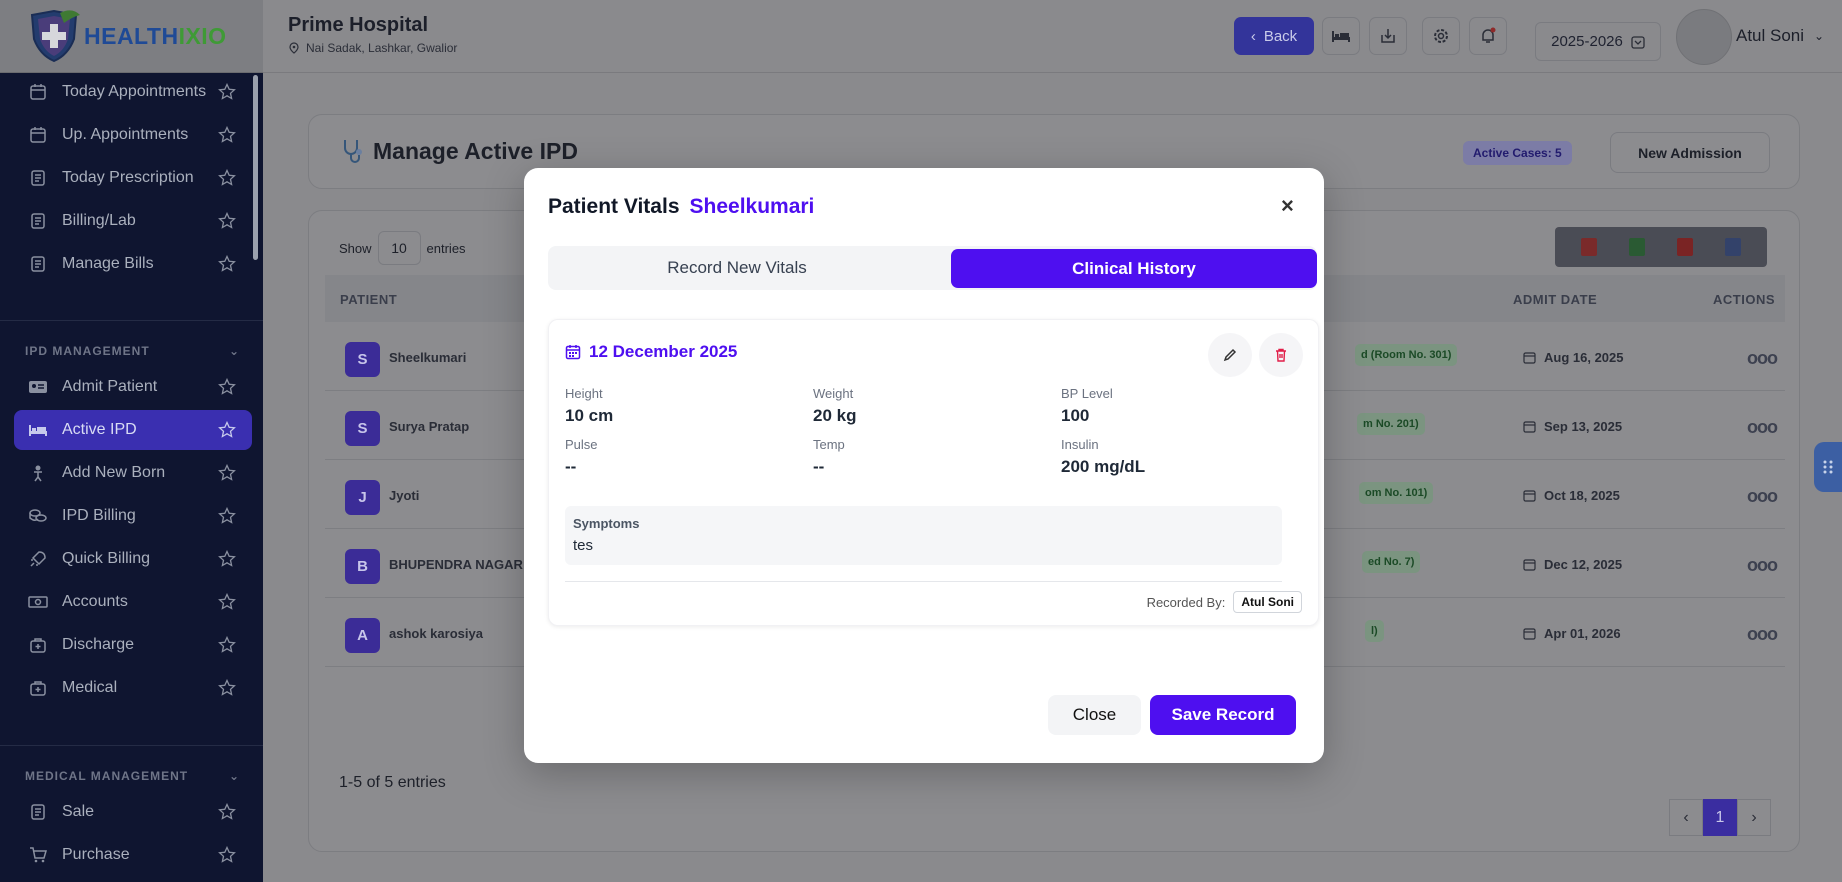 This screenshot has width=1842, height=882. I want to click on gear-icon, so click(1441, 36).